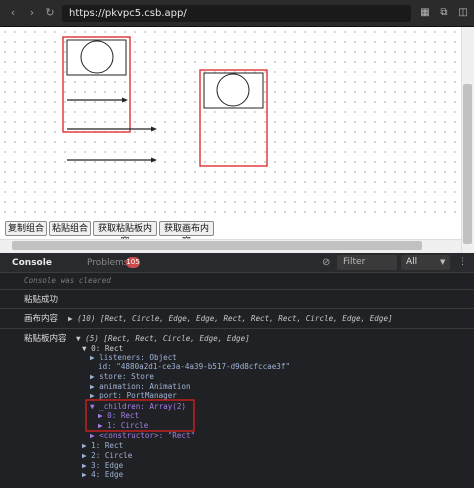 Image resolution: width=474 pixels, height=488 pixels. I want to click on children-highlight-box, so click(140, 415).